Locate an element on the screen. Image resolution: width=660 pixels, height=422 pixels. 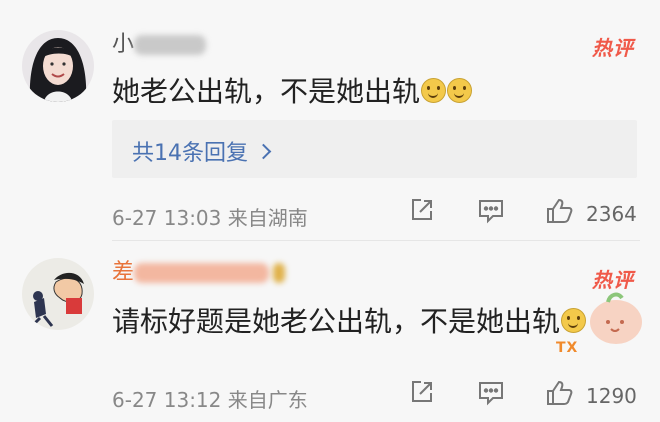
chevron-right-icon is located at coordinates (263, 151).